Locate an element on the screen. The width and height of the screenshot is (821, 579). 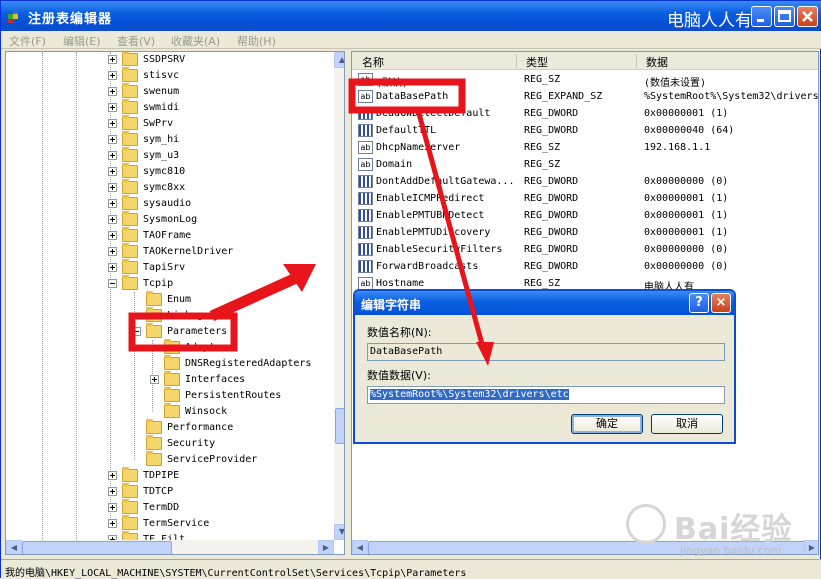
value-name-field: DataBasePath is located at coordinates (546, 352).